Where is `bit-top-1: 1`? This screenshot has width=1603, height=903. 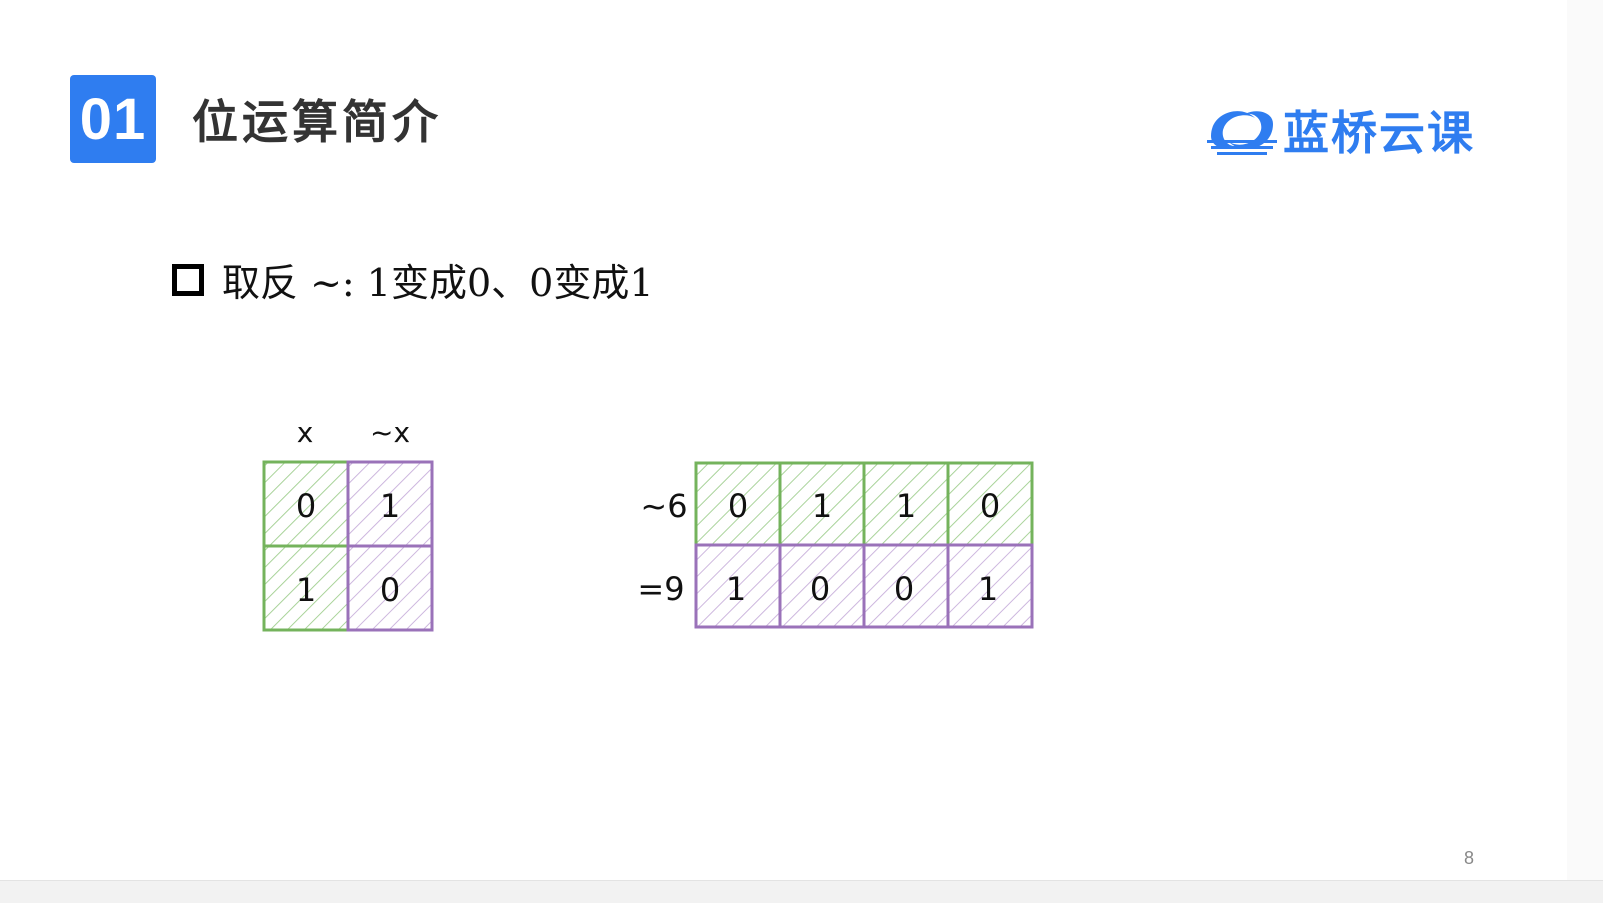
bit-top-1: 1 is located at coordinates (822, 506).